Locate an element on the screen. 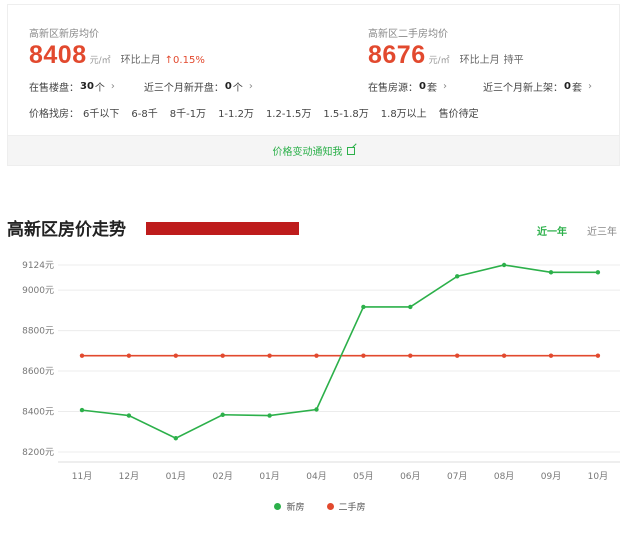 The width and height of the screenshot is (640, 548). new-home-listings-label: 在售楼盘： is located at coordinates (54, 88).